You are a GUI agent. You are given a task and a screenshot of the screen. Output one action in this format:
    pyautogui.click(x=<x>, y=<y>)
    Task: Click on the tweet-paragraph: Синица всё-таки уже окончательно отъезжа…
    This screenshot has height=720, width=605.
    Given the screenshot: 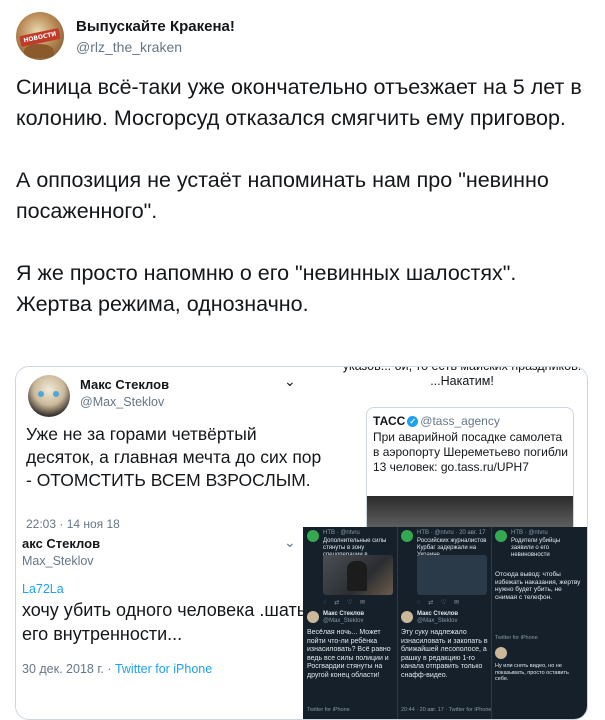 What is the action you would take?
    pyautogui.click(x=299, y=102)
    